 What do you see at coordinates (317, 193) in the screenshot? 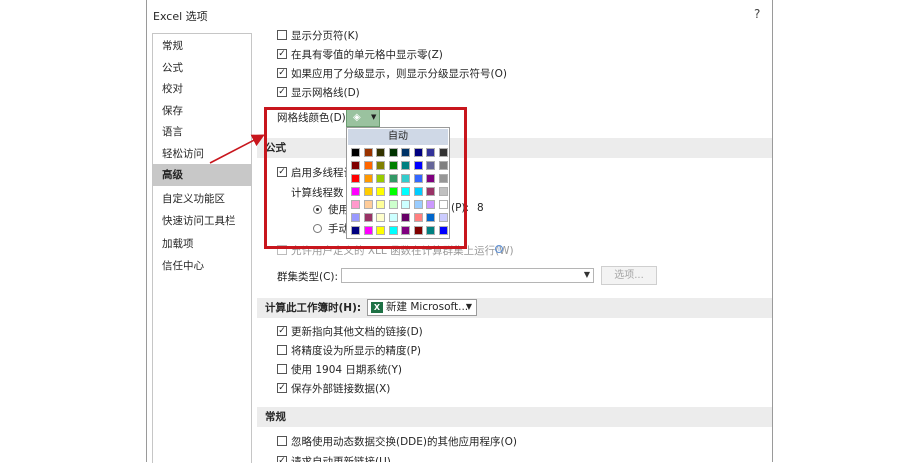
I see `thread-count-label: 计算线程数` at bounding box center [317, 193].